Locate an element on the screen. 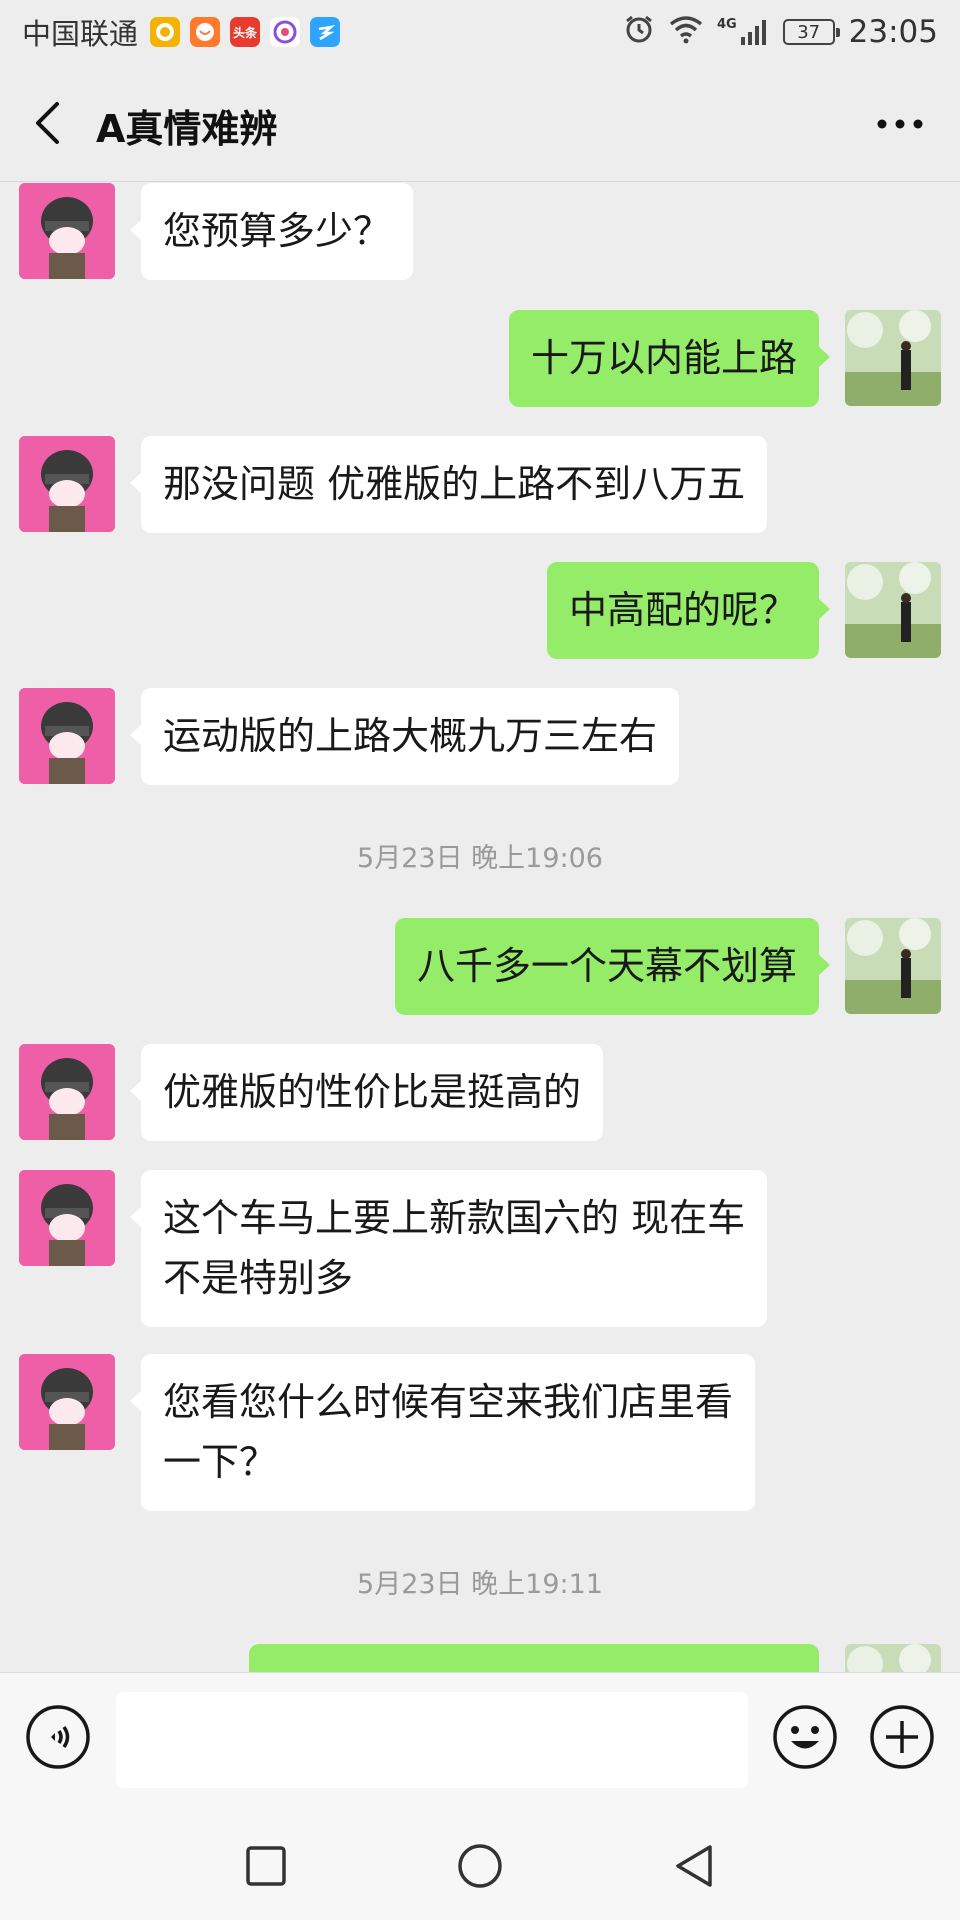  recent-apps-button is located at coordinates (266, 1866).